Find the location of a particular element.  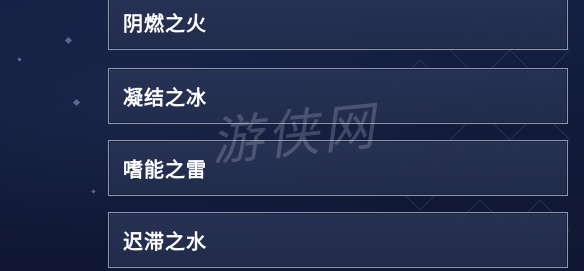

option-label: 嗜能之雷 is located at coordinates (165, 169).